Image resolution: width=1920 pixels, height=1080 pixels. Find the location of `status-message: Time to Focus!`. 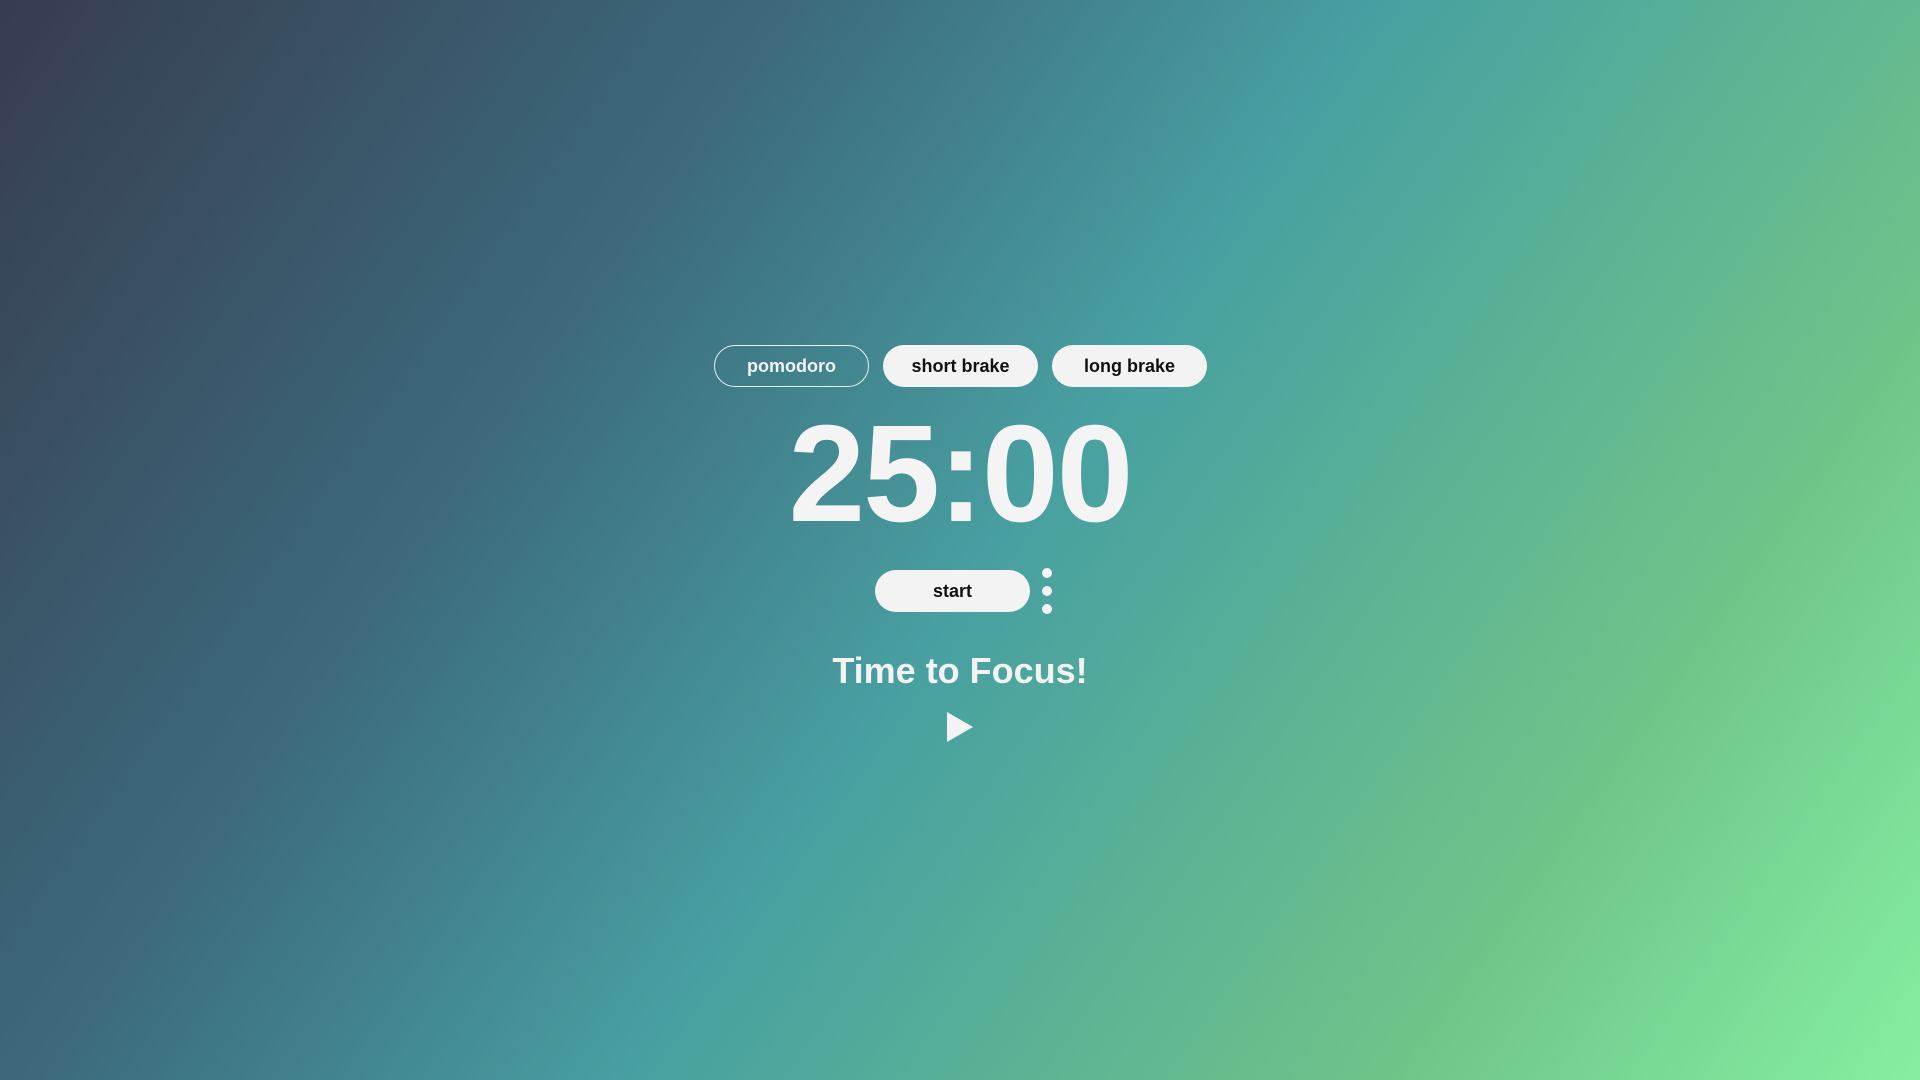

status-message: Time to Focus! is located at coordinates (960, 670).